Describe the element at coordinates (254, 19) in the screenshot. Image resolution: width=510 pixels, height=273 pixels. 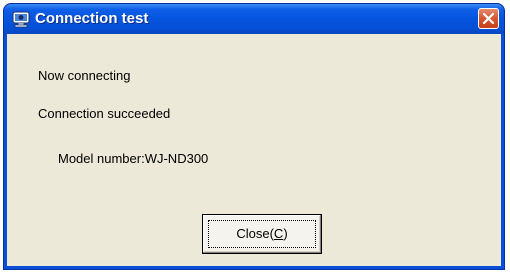
I see `title-bar: Connection test` at that location.